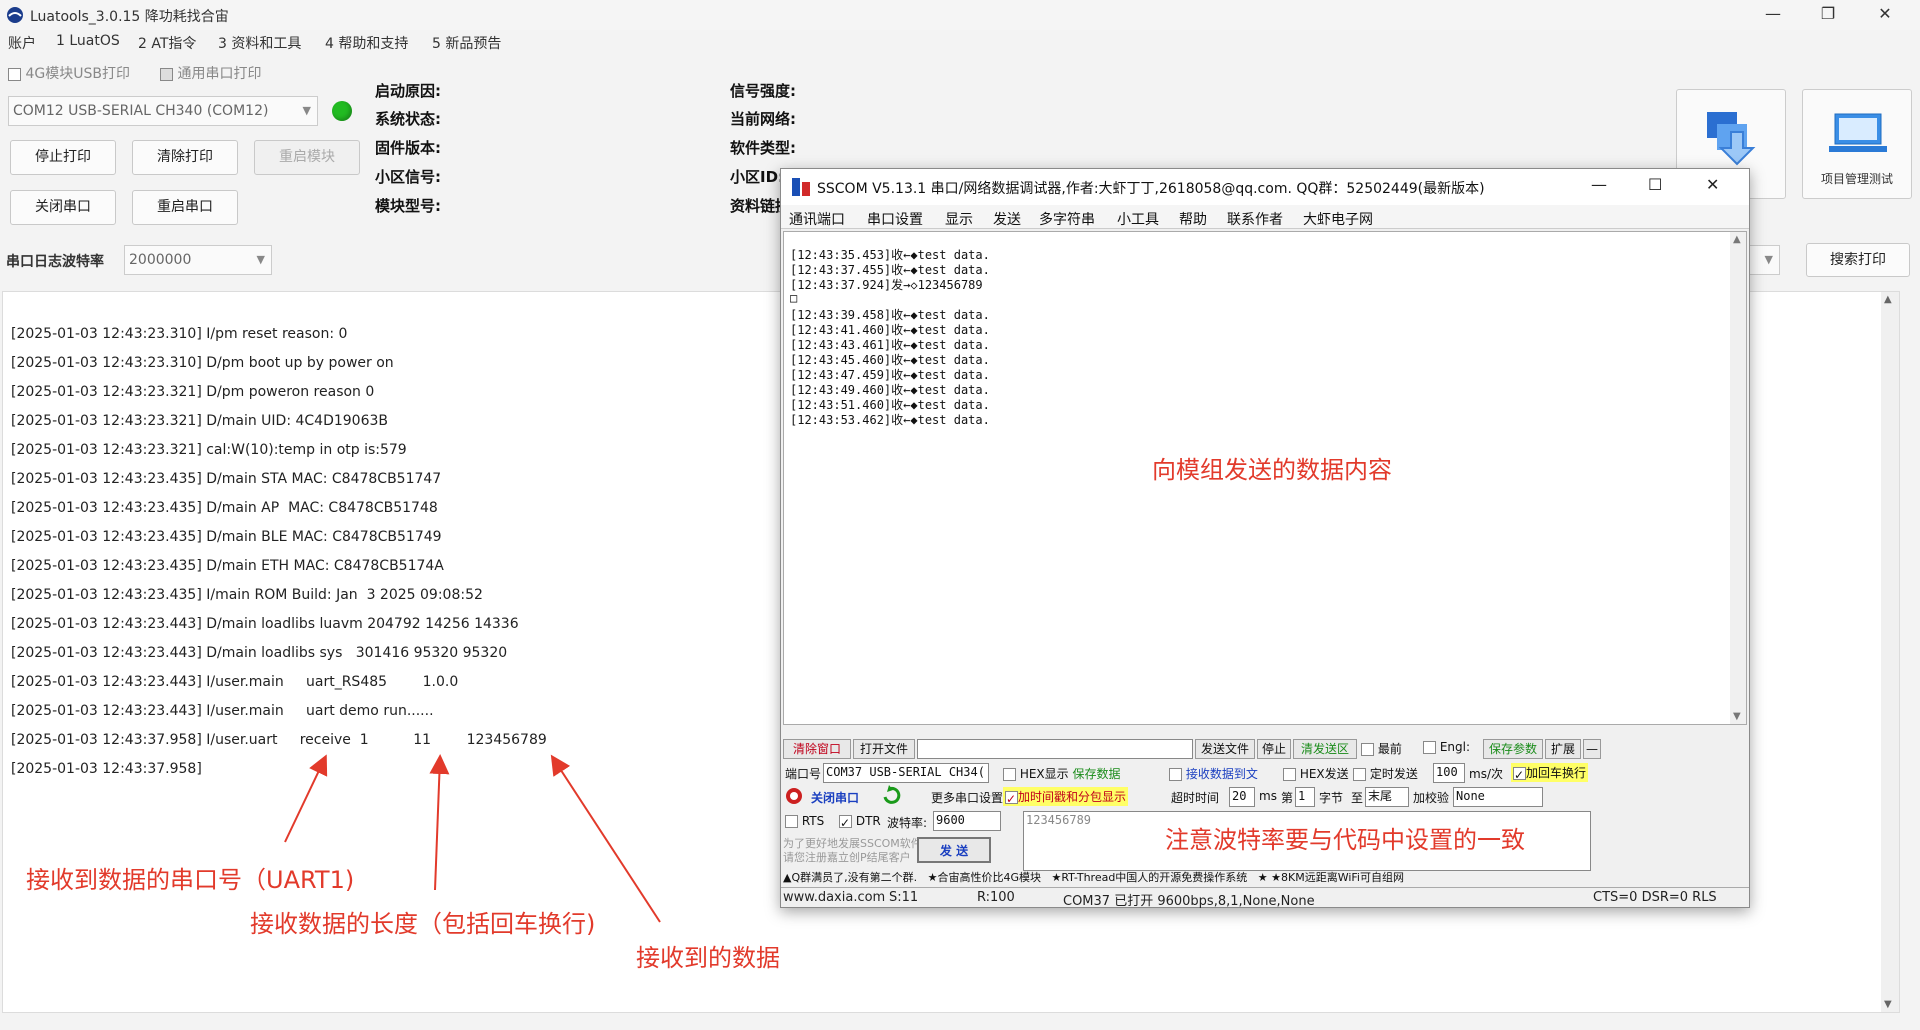  I want to click on recv-to-file-option: 接收数据到文, so click(1213, 773).